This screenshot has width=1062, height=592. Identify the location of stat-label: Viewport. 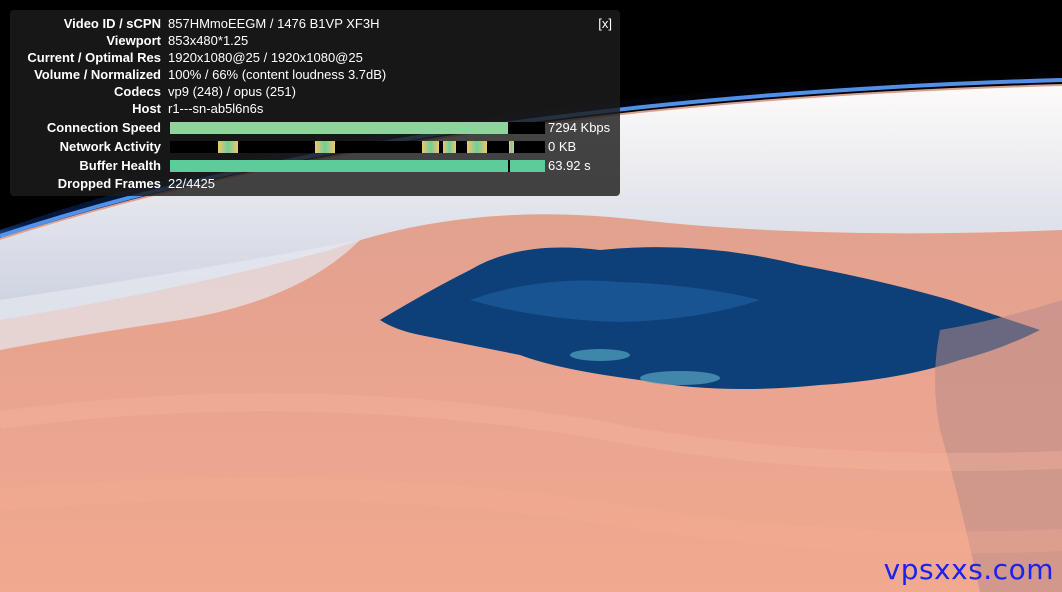
(133, 40).